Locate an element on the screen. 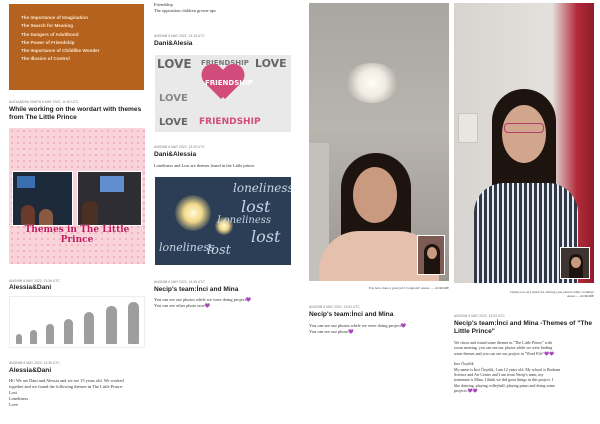  post-meta: ANONIM 6 MAY 2022, 13:15 UTC is located at coordinates (179, 36).